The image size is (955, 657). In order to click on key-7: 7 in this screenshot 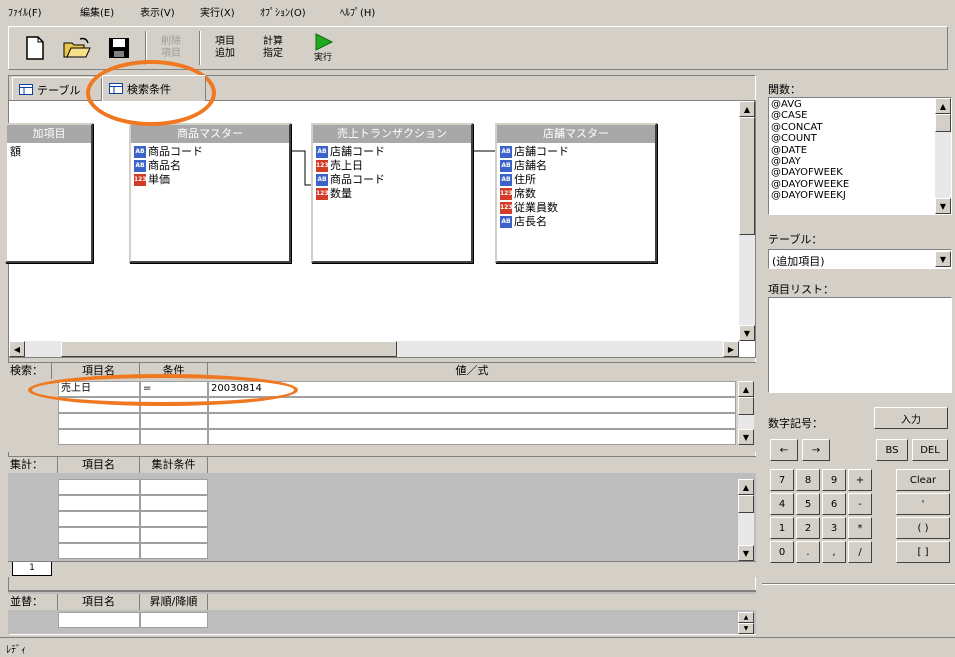, I will do `click(782, 480)`.